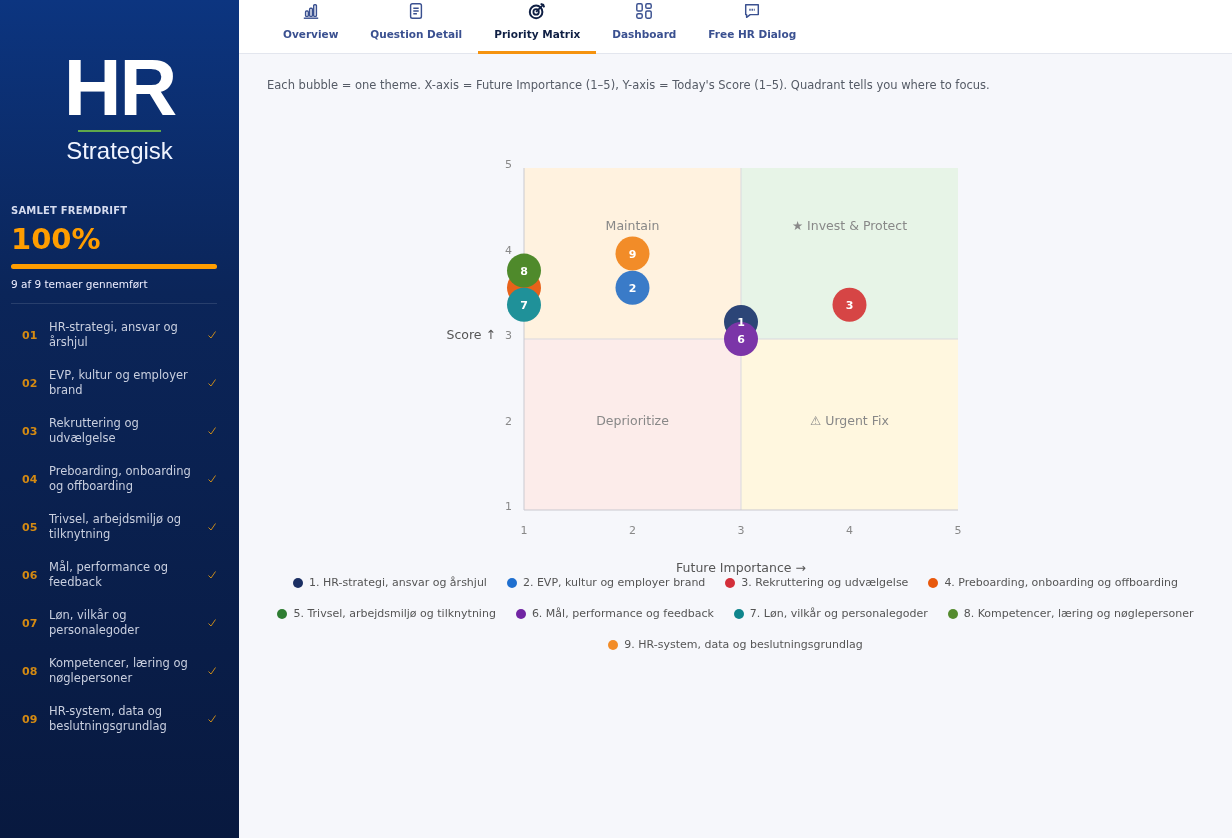  What do you see at coordinates (398, 582) in the screenshot?
I see `legend-label: 1. HR-strategi, ansvar og årshjul` at bounding box center [398, 582].